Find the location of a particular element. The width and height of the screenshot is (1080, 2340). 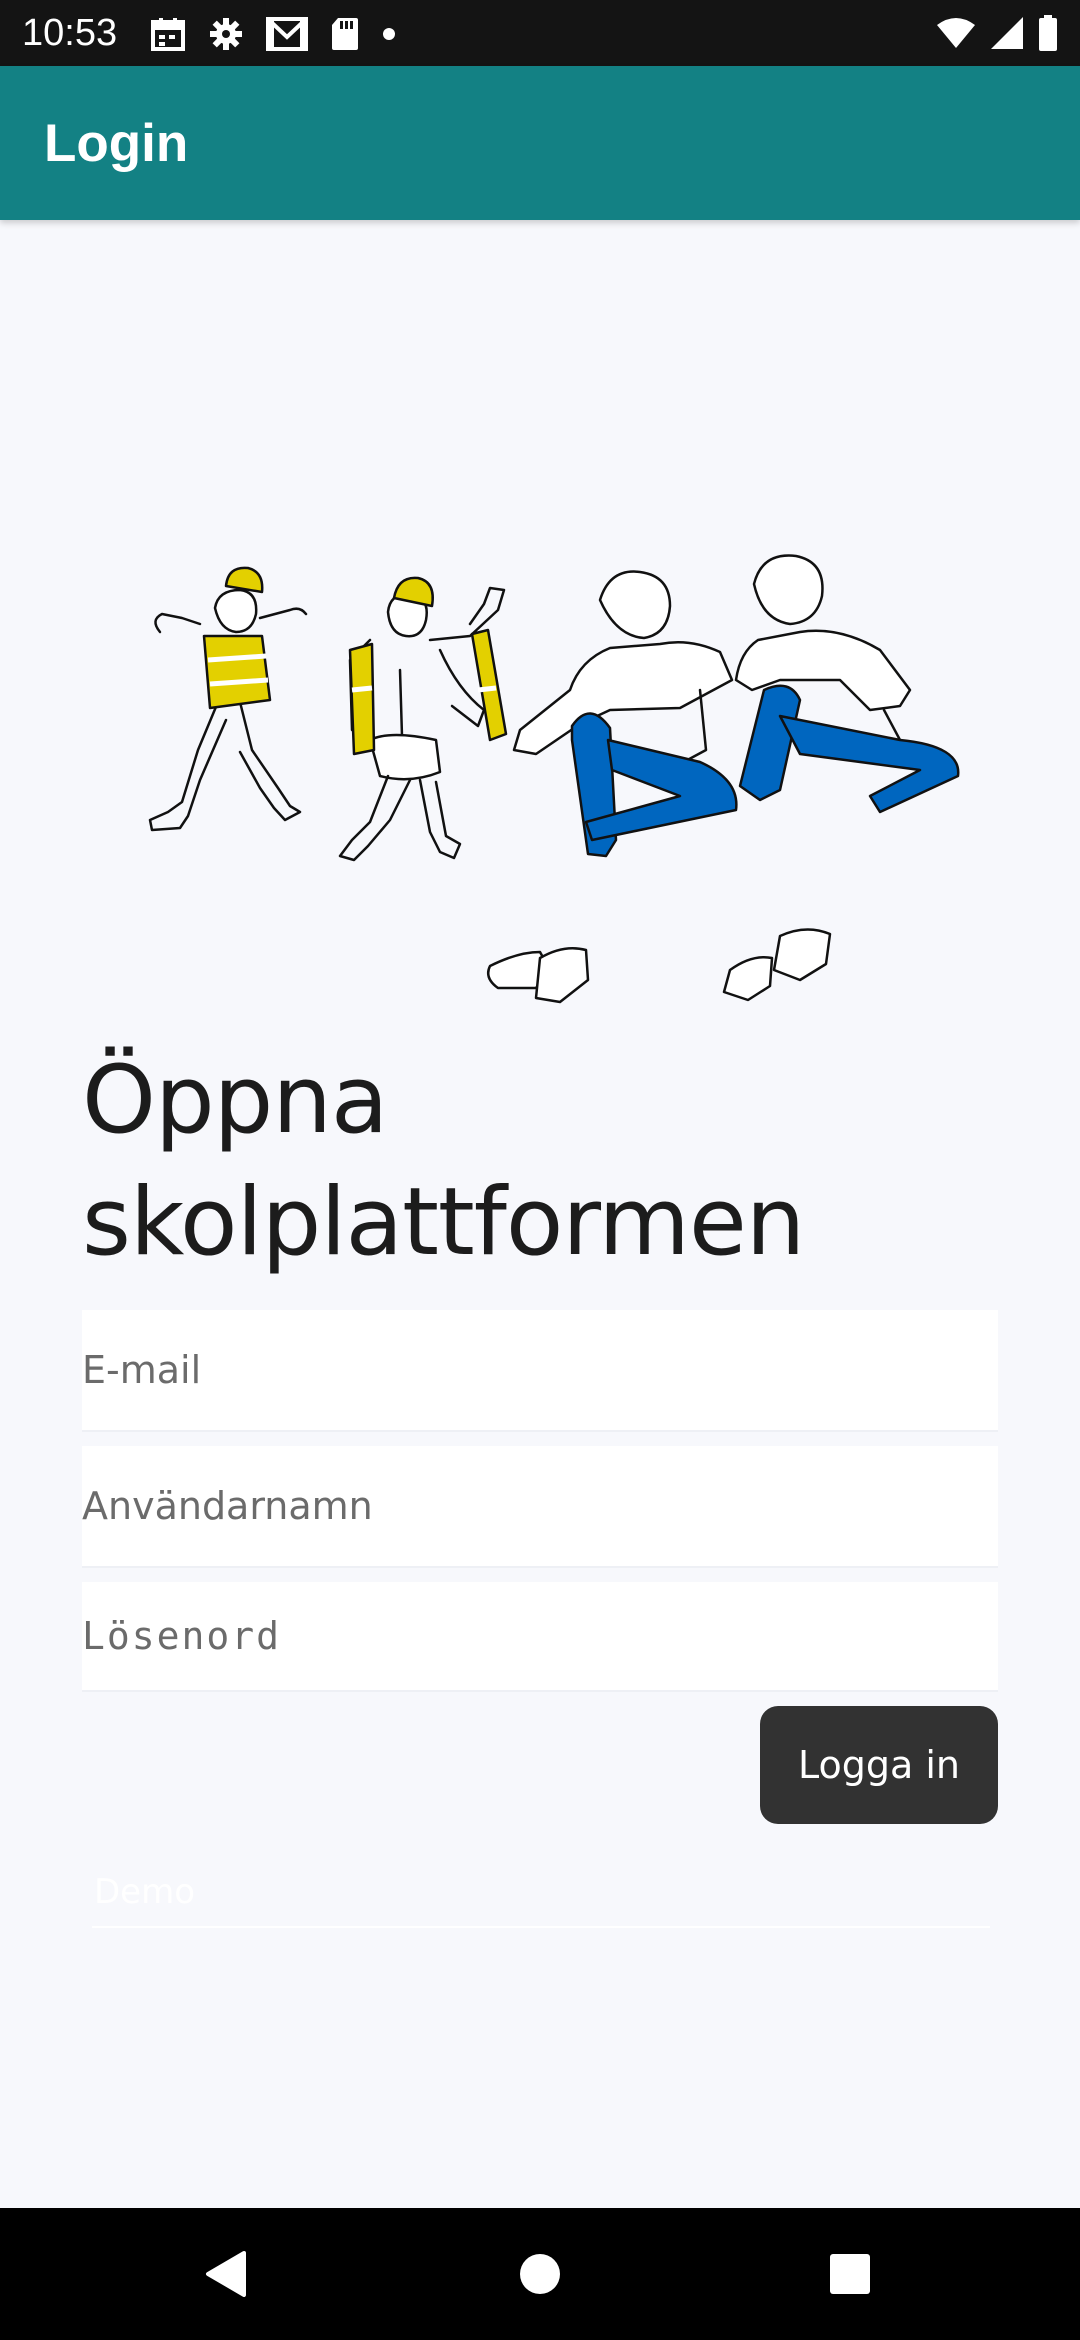

username-field is located at coordinates (540, 1507).